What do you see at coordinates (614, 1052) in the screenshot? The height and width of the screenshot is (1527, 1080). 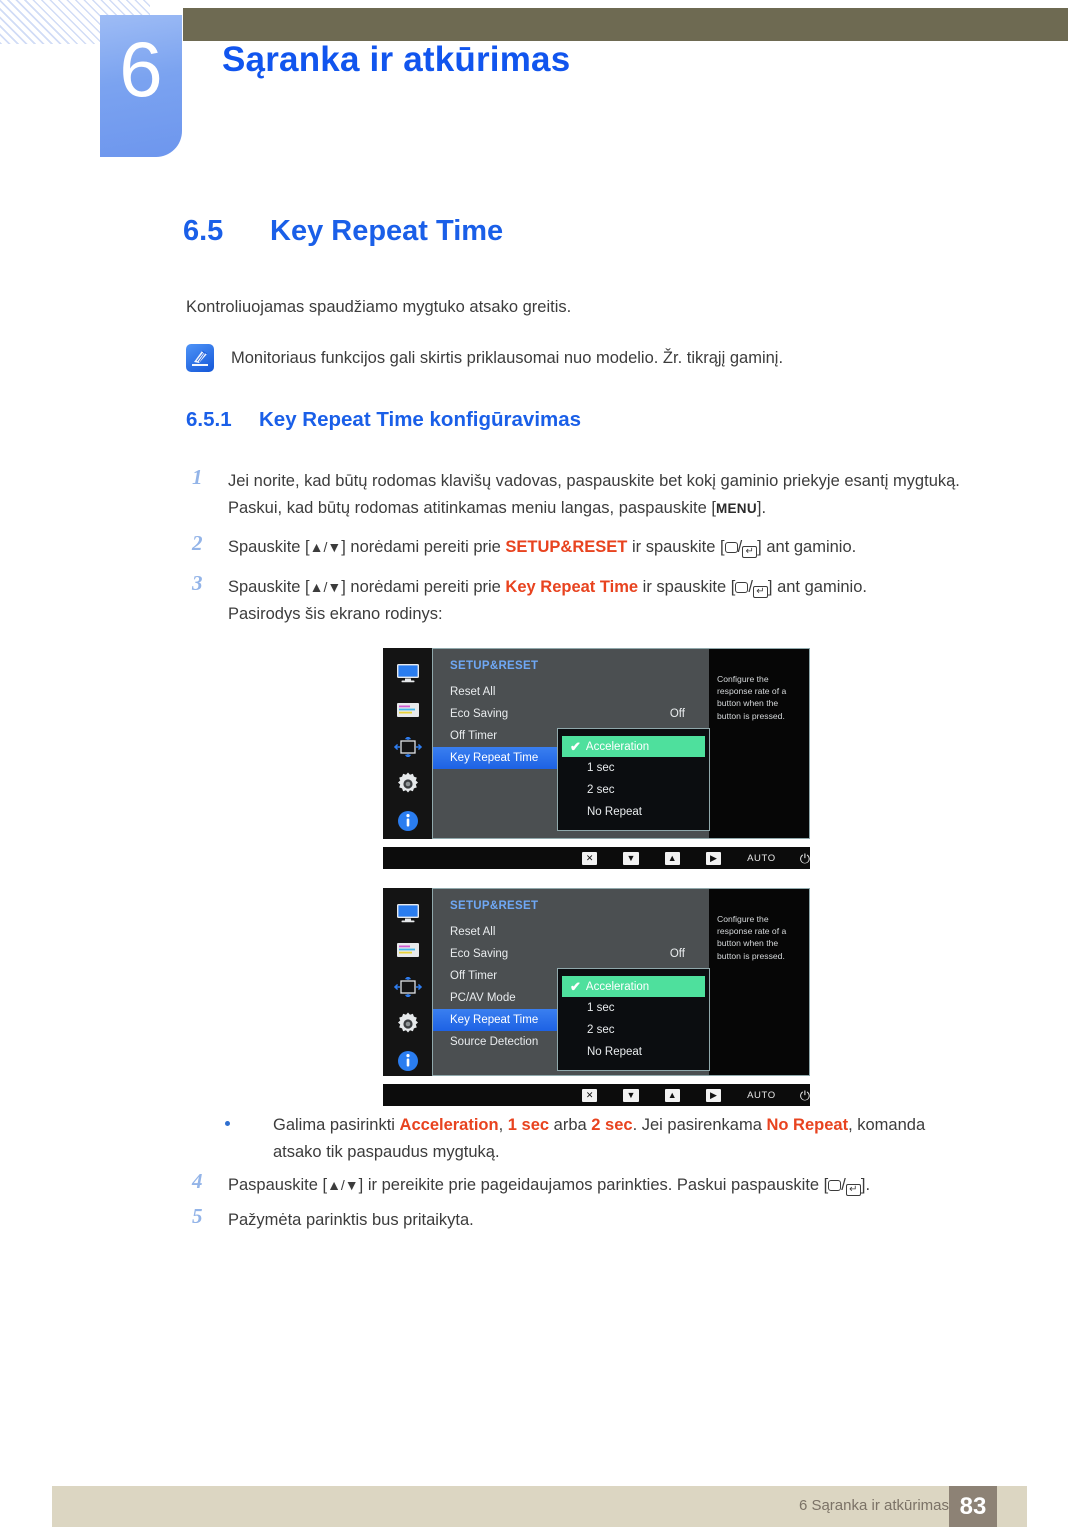 I see `osd-submenu-label: No Repeat` at bounding box center [614, 1052].